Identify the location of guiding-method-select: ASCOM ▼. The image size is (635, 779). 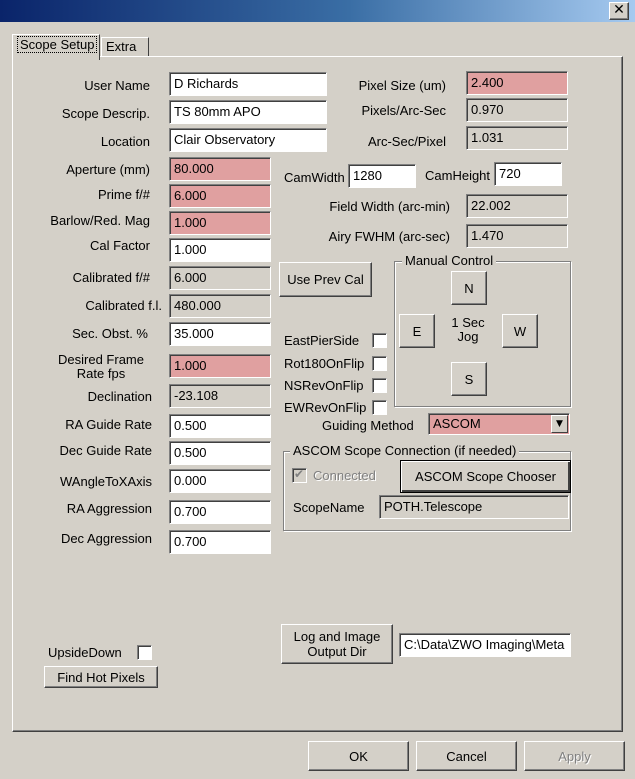
(499, 424).